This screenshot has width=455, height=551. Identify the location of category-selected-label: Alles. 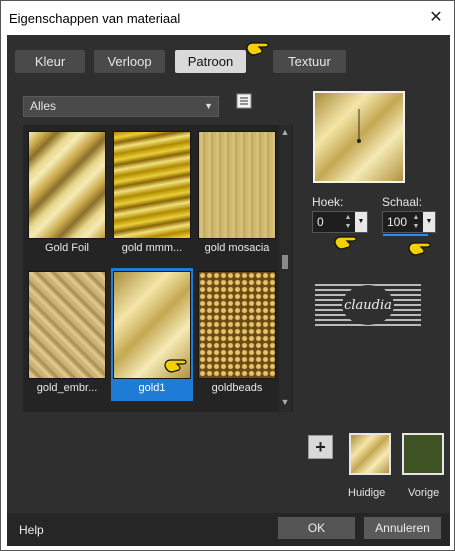
(43, 106).